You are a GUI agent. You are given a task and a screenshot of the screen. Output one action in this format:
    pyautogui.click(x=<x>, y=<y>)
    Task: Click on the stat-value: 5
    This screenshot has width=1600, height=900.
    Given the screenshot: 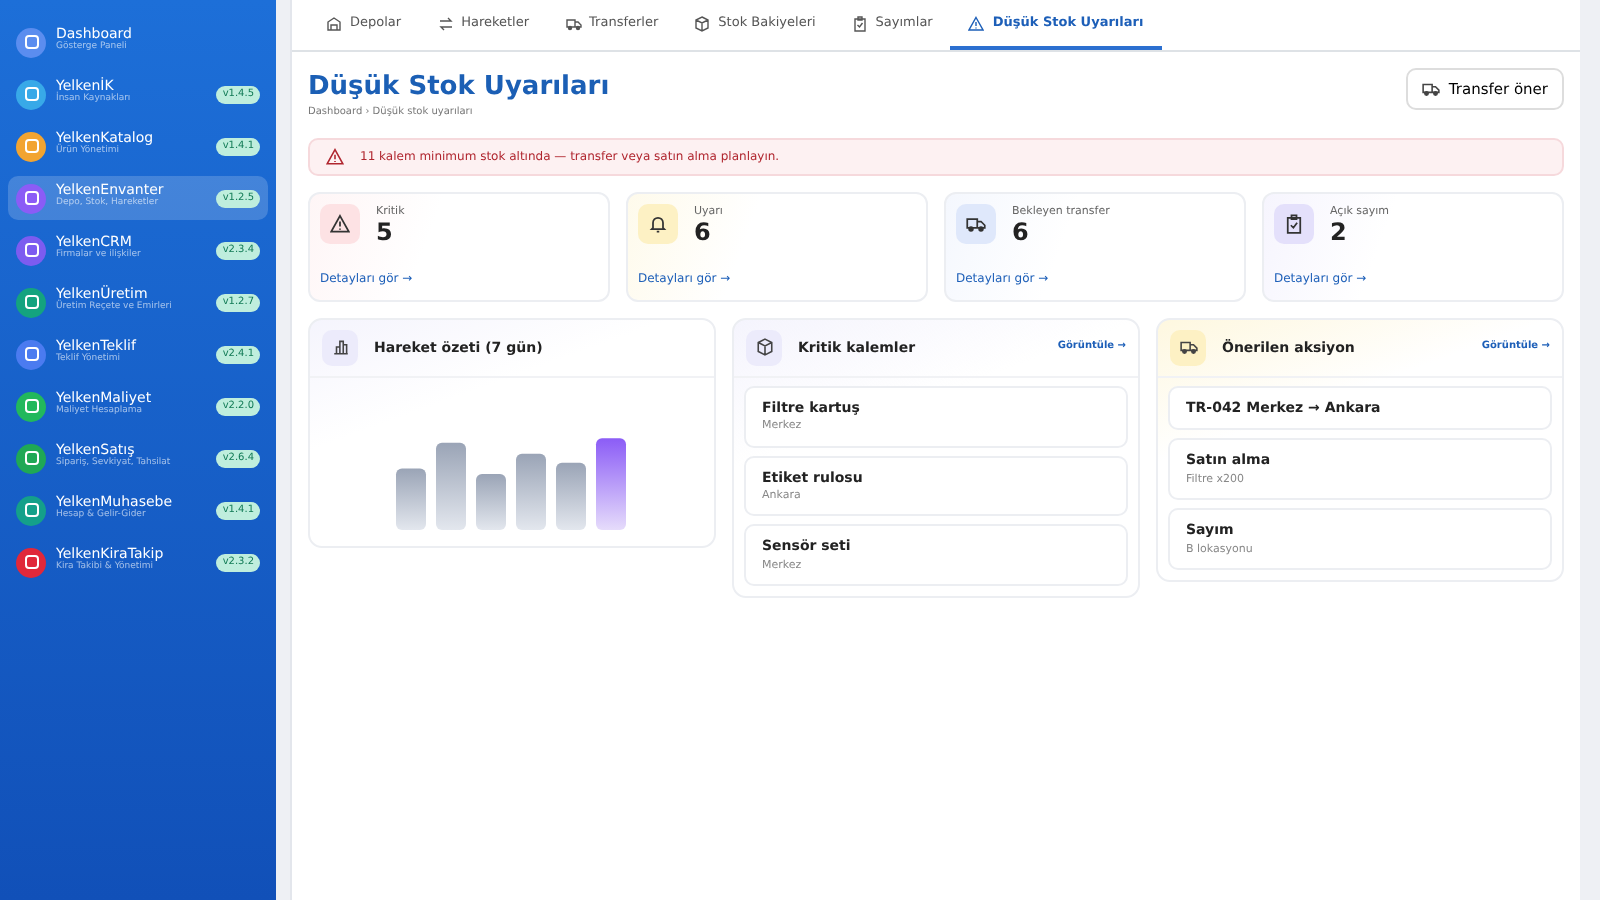 What is the action you would take?
    pyautogui.click(x=385, y=232)
    